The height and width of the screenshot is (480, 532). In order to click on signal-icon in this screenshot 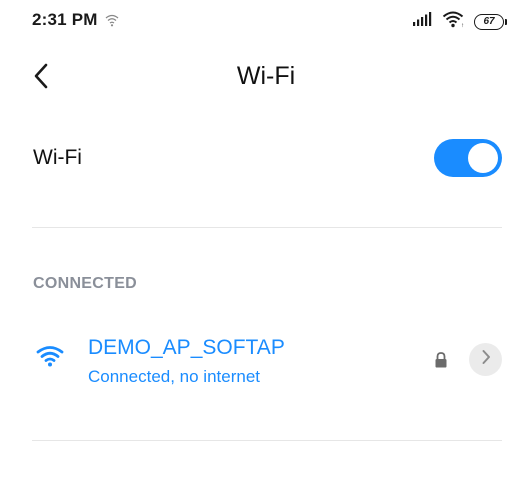, I will do `click(423, 21)`.